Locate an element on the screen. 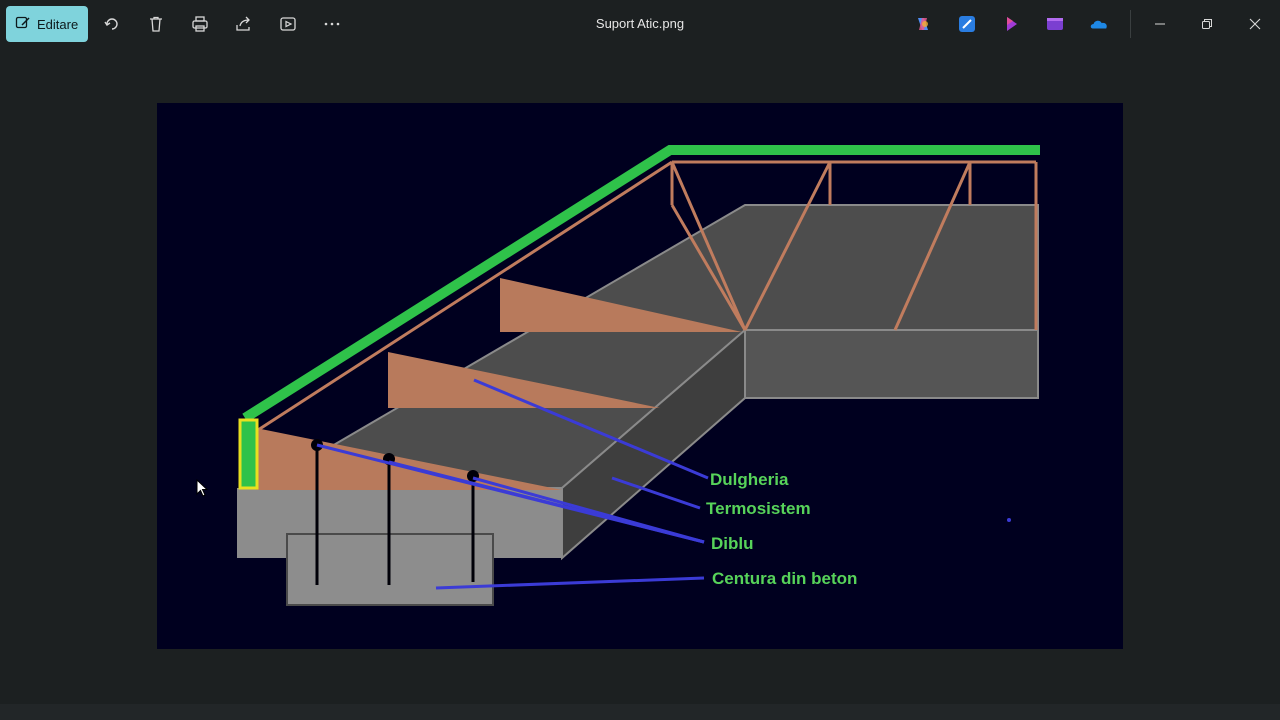 The height and width of the screenshot is (720, 1280). restore-button is located at coordinates (1207, 24).